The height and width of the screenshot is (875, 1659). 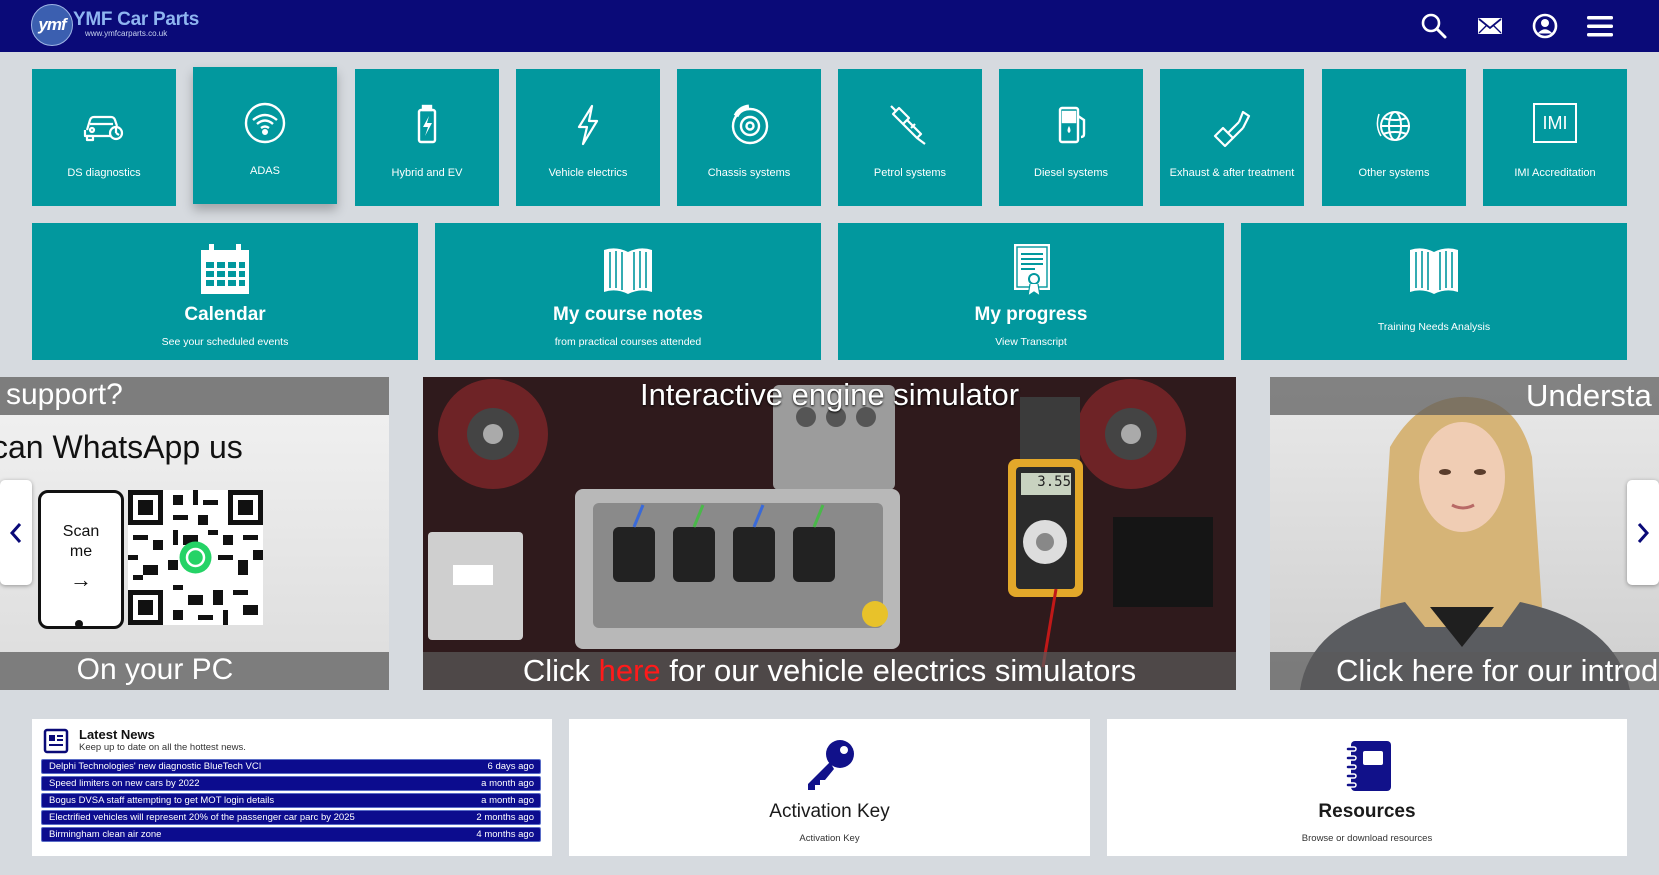 I want to click on news-subtitle: Keep up to date on all the hottest news., so click(x=162, y=747).